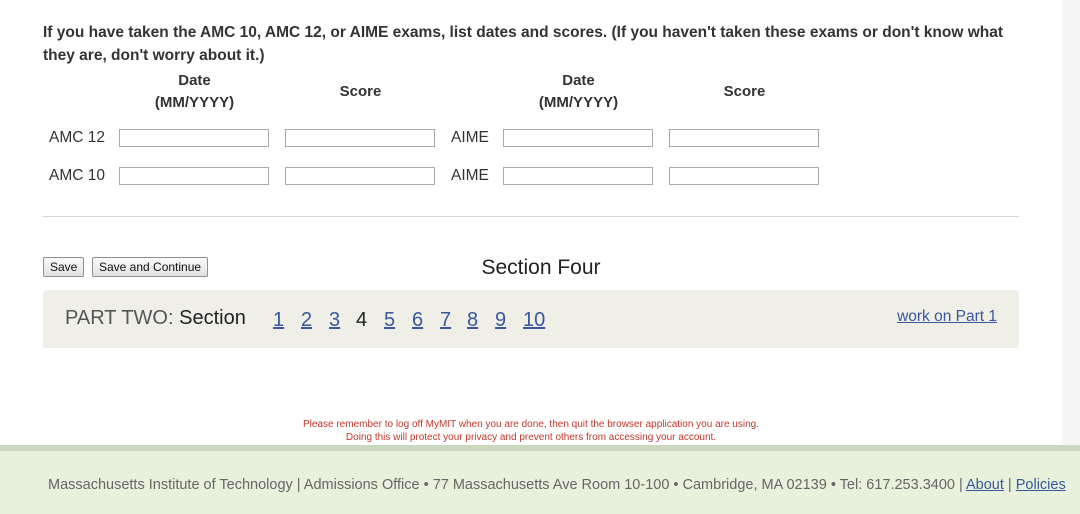 This screenshot has height=514, width=1080. What do you see at coordinates (360, 176) in the screenshot?
I see `amc10-score-input` at bounding box center [360, 176].